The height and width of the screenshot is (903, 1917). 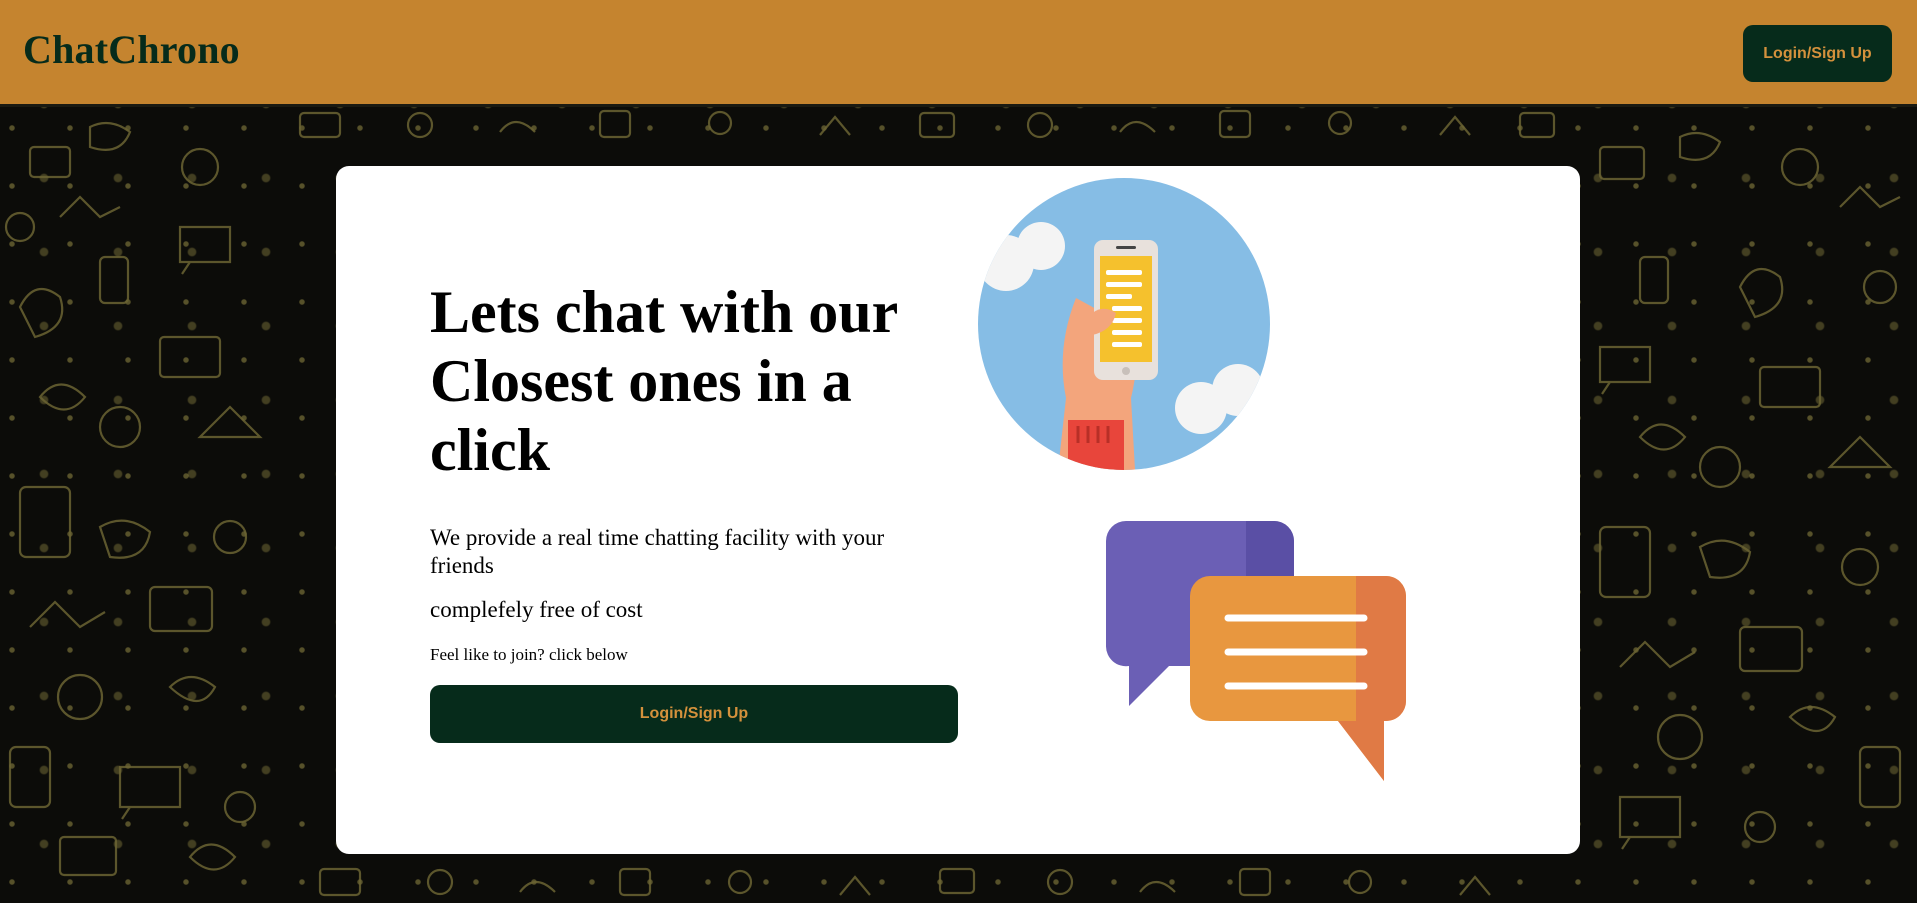 I want to click on chat-bubbles-icon, so click(x=1256, y=651).